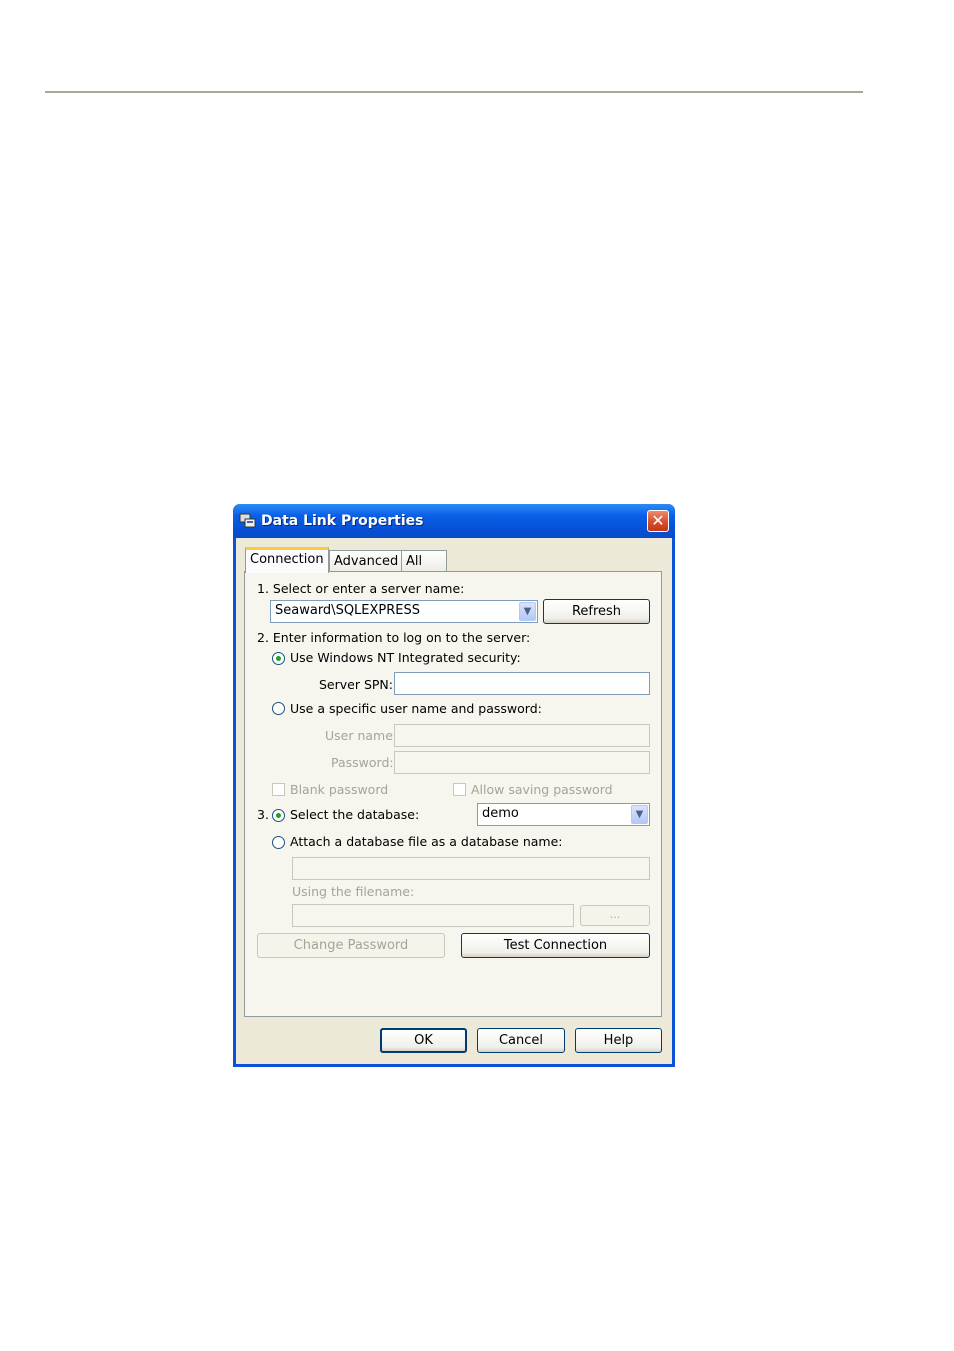  I want to click on close-button: ✕, so click(658, 521).